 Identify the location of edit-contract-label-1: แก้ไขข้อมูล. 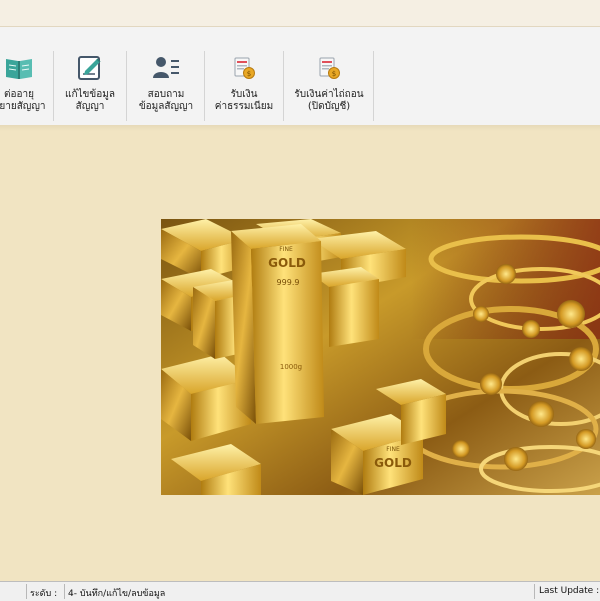
(90, 94).